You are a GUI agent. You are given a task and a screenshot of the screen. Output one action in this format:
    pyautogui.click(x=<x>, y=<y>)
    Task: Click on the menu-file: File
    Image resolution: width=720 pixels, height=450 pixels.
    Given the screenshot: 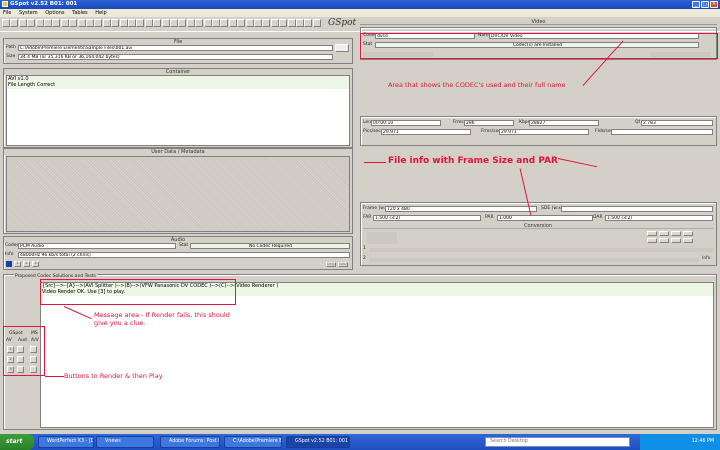 What is the action you would take?
    pyautogui.click(x=7, y=13)
    